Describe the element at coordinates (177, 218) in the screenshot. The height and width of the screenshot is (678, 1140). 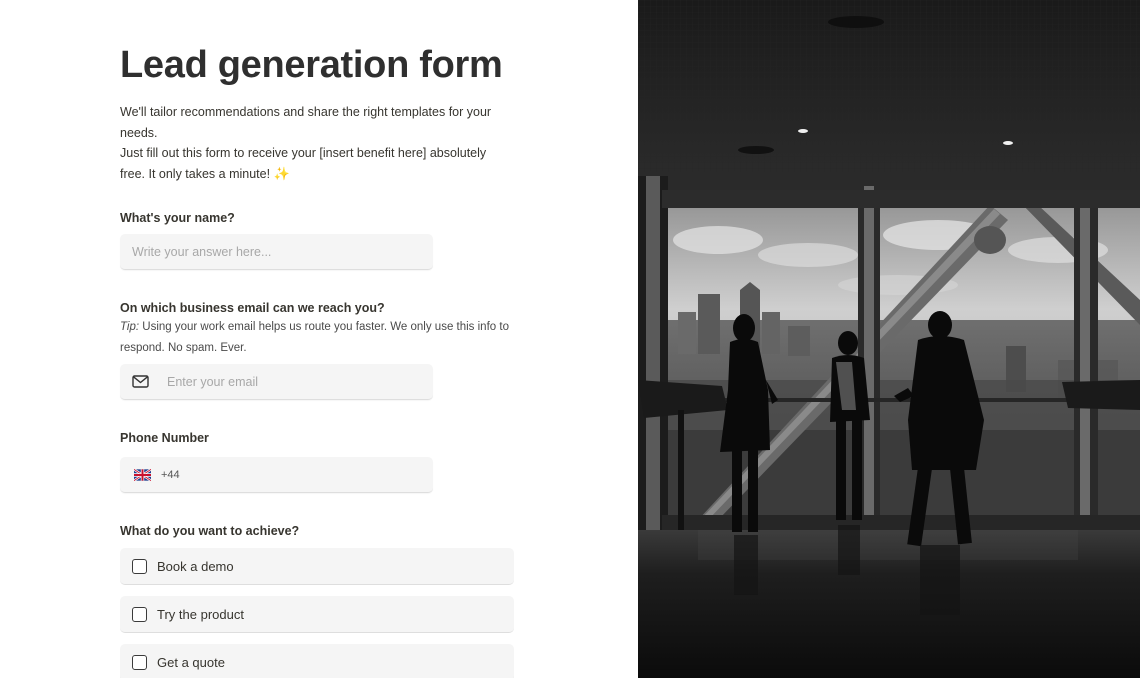
I see `name-question-label: What's your name?` at that location.